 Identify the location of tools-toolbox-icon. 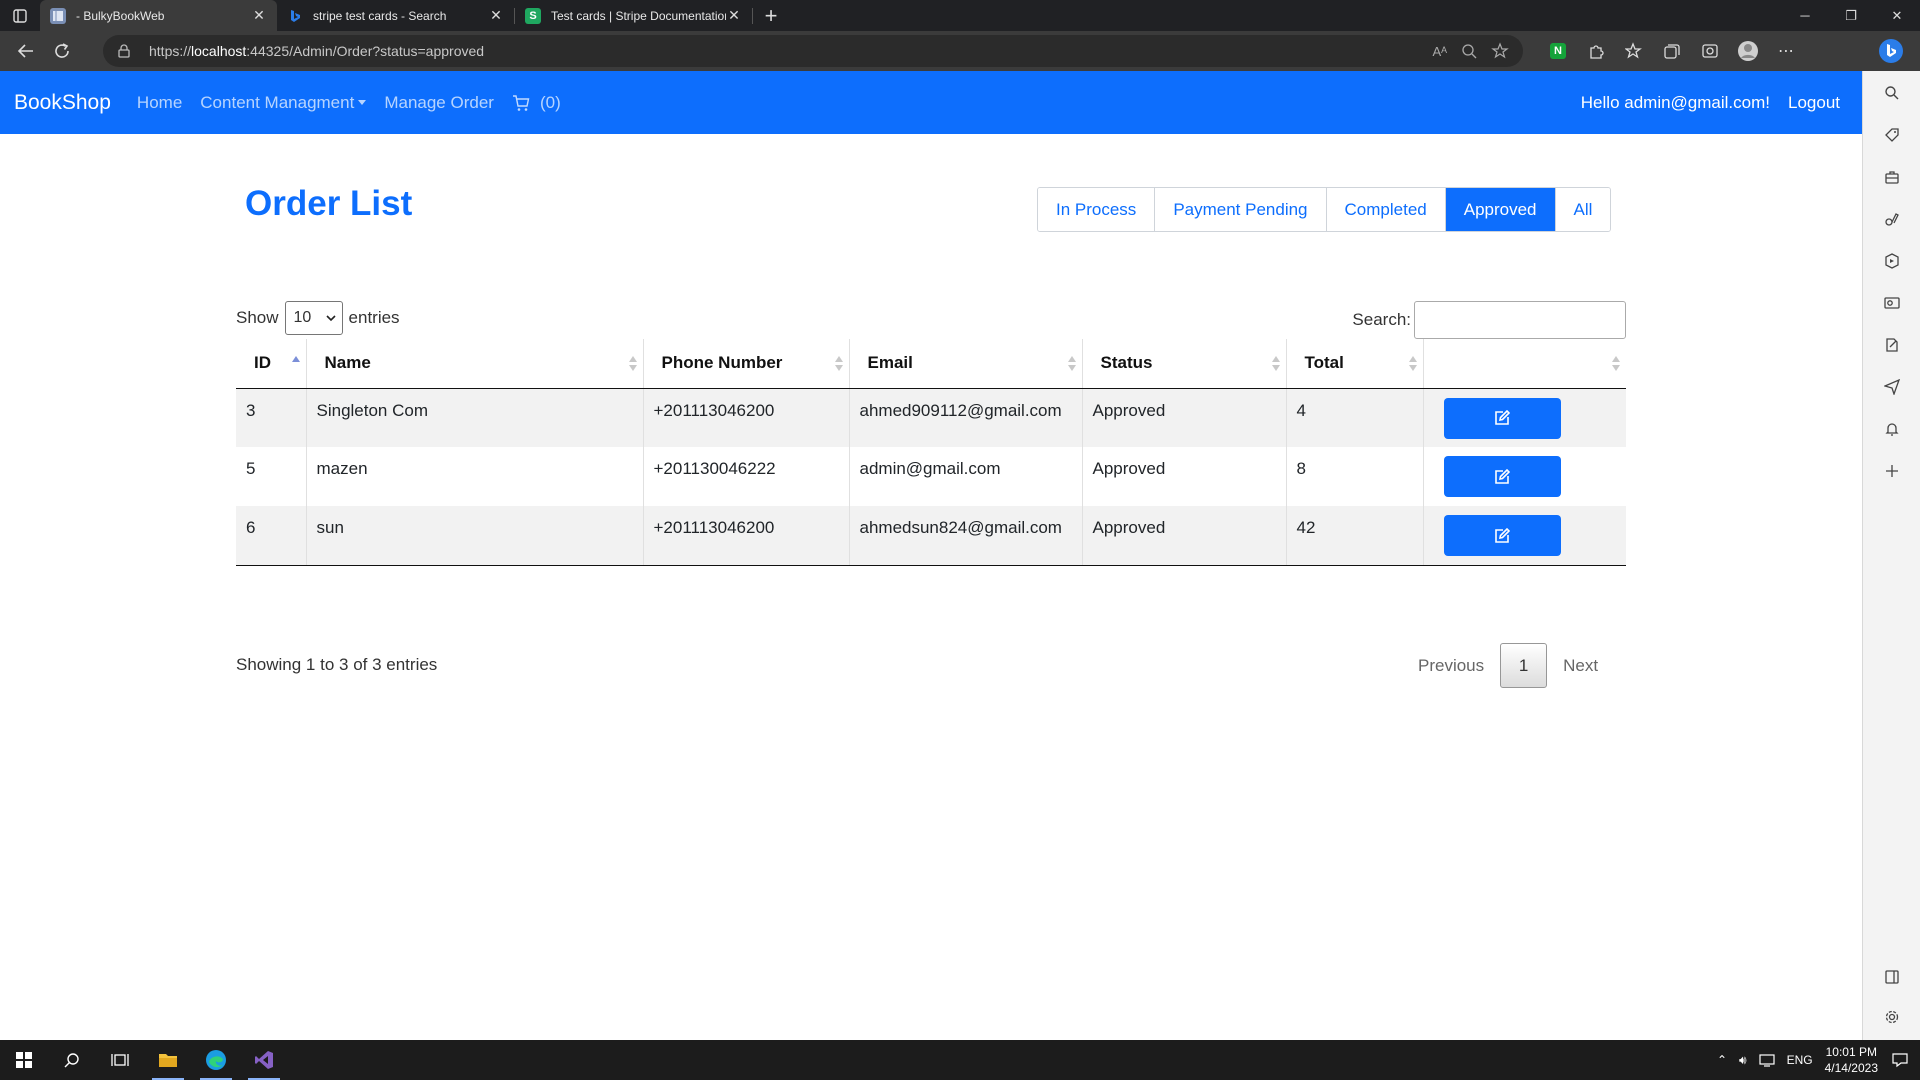
(1892, 177).